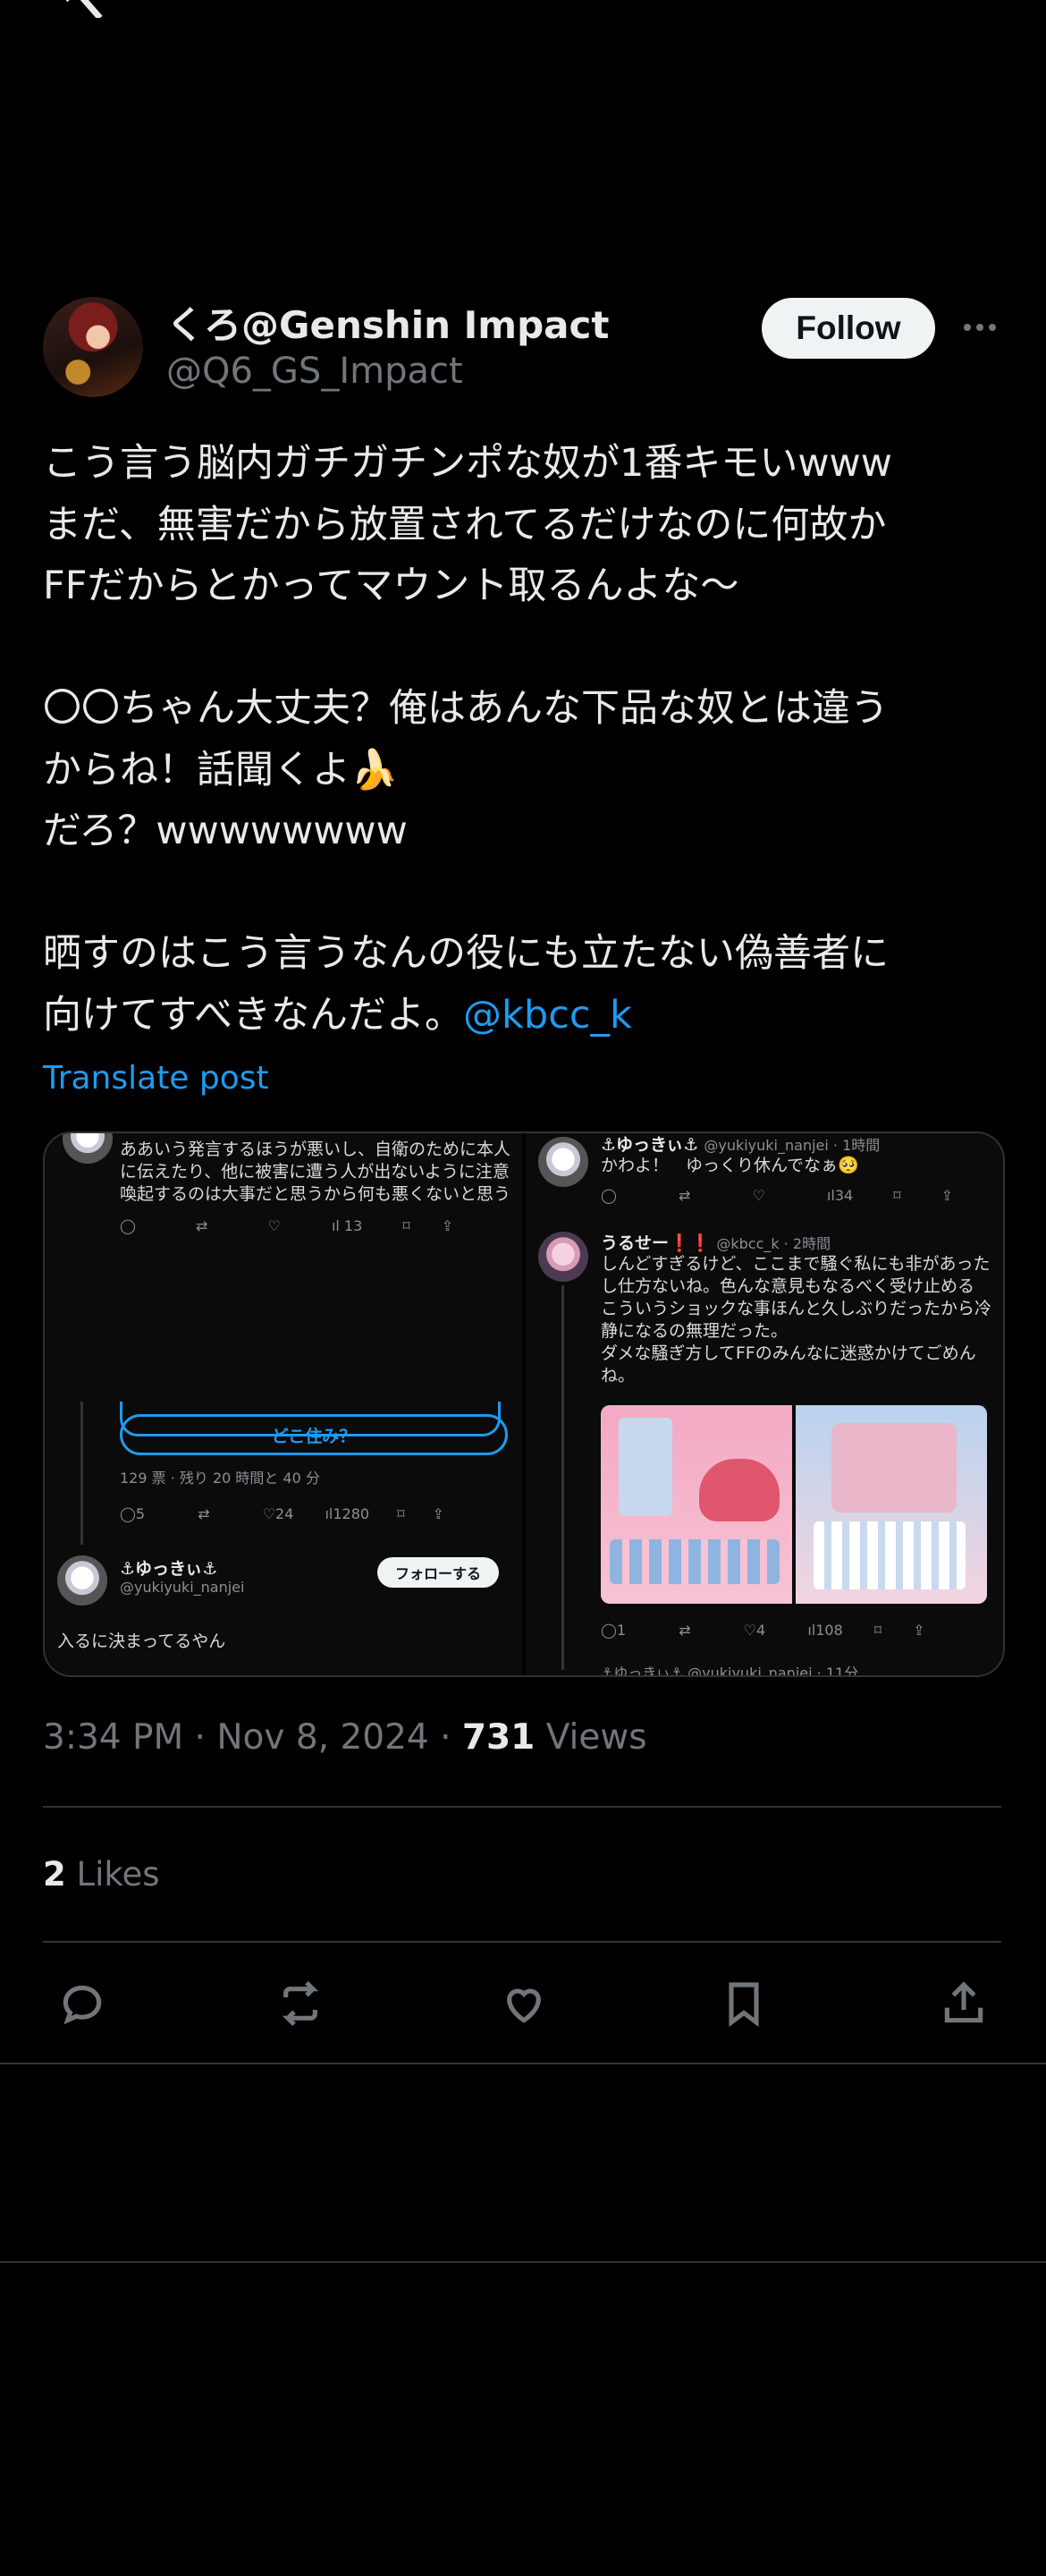  What do you see at coordinates (788, 1286) in the screenshot?
I see `reply-text-line: し仕方ないね。色んな意見もなるべく受け止める` at bounding box center [788, 1286].